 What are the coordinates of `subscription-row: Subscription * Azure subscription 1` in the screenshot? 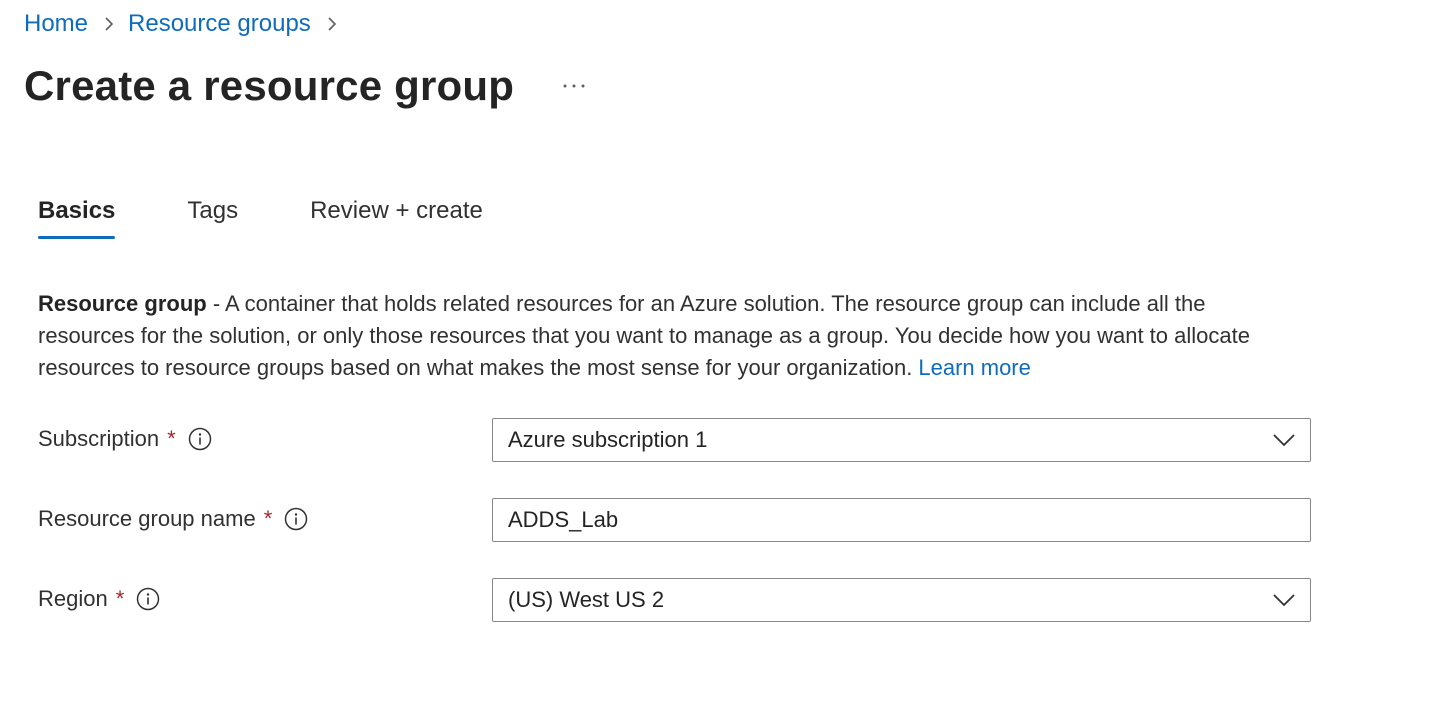 It's located at (674, 440).